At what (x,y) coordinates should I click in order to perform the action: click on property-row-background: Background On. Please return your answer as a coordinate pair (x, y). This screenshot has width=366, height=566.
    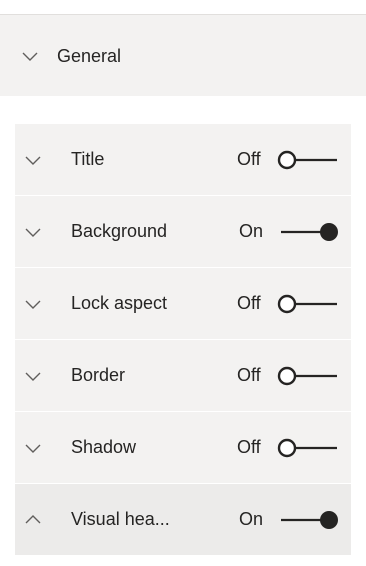
    Looking at the image, I should click on (183, 232).